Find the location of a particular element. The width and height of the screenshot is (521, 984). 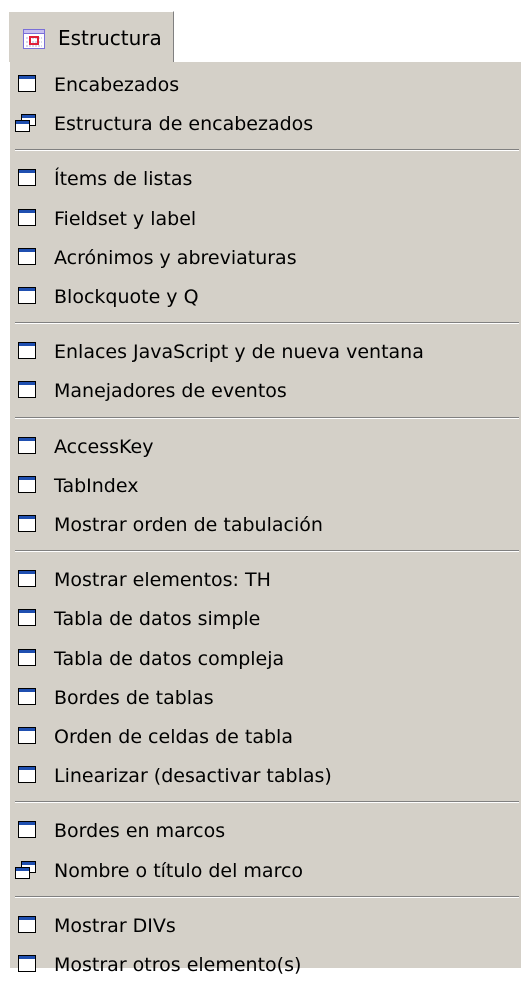

menu-item-label: Tabla de datos compleja is located at coordinates (169, 659).